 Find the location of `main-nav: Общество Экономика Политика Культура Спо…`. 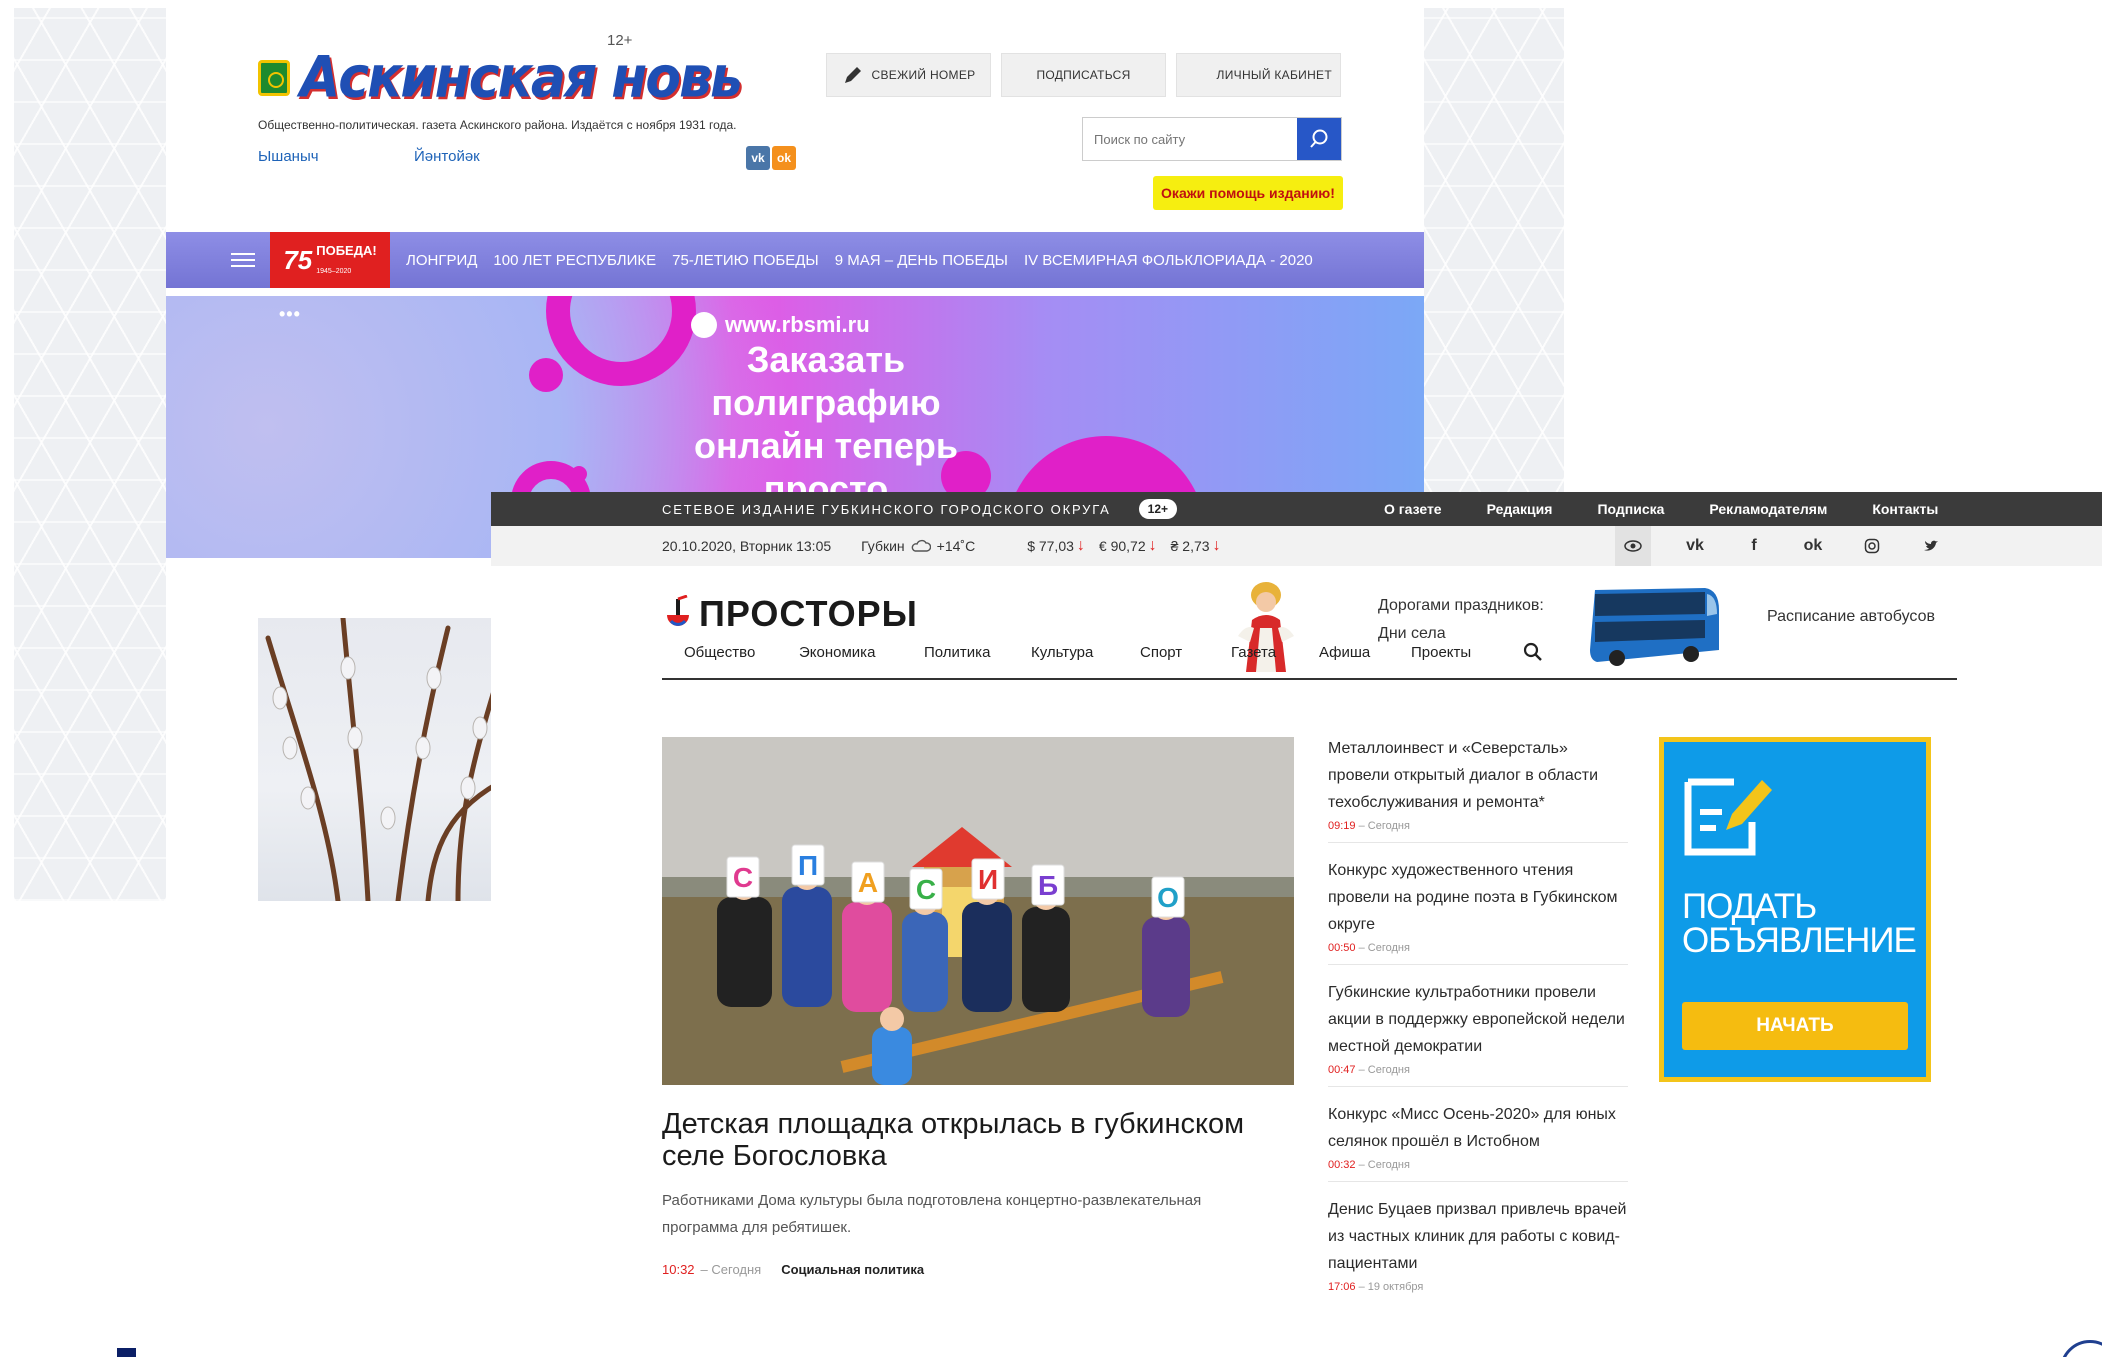

main-nav: Общество Экономика Политика Культура Спо… is located at coordinates (1309, 656).